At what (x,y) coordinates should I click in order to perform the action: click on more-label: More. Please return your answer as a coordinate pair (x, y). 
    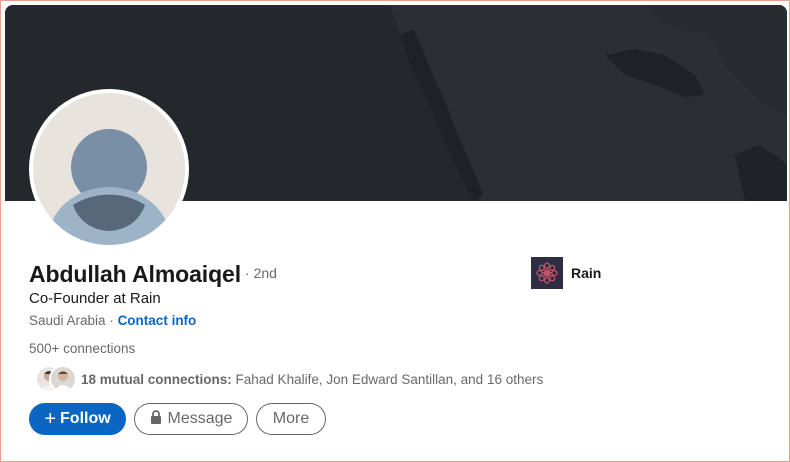
    Looking at the image, I should click on (291, 418).